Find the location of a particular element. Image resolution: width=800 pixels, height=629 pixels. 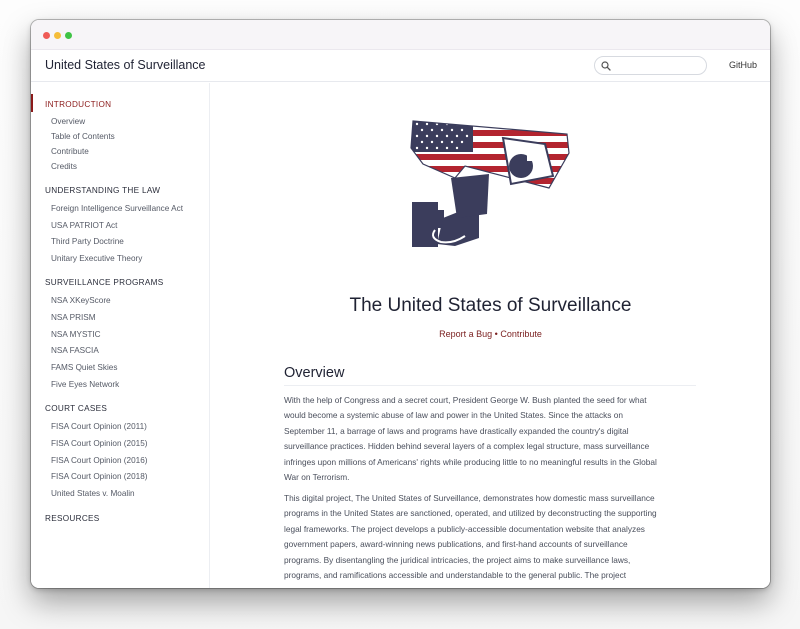

sidebar-item-fisa-court-2011: FISA Court Opinion (2011) is located at coordinates (99, 426).